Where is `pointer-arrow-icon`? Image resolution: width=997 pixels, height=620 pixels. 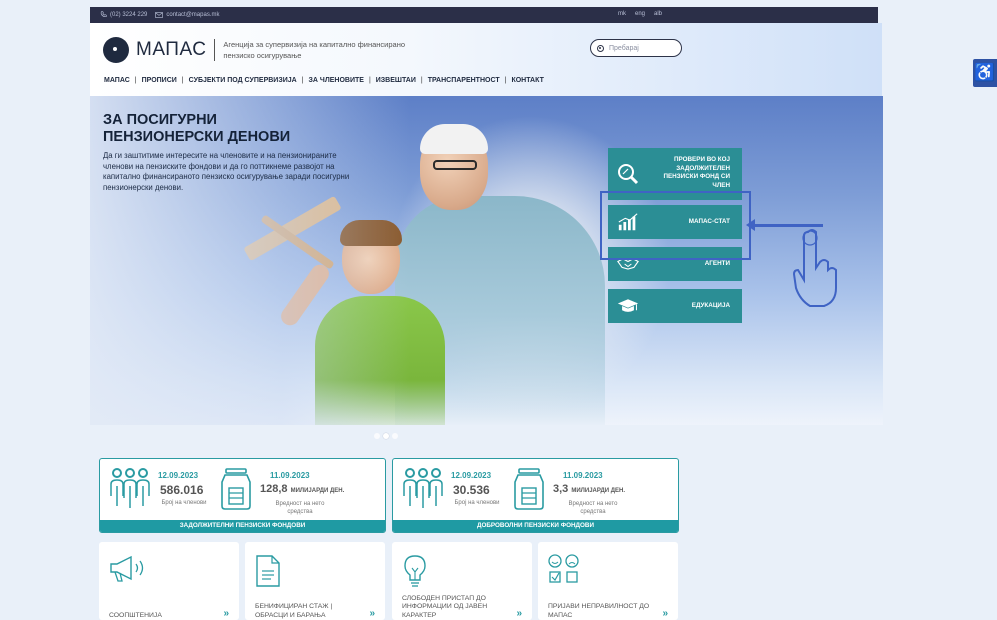
pointer-arrow-icon is located at coordinates (784, 225).